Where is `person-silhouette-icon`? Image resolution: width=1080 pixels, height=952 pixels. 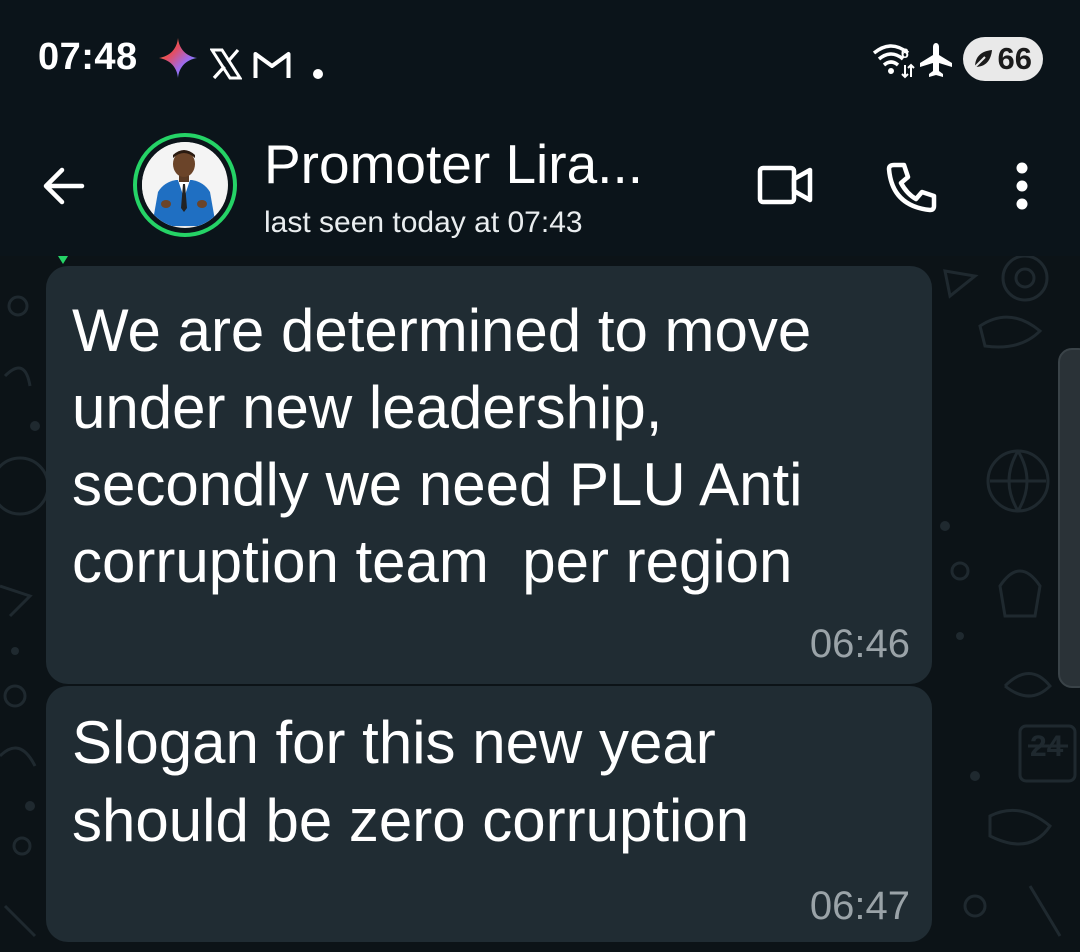
person-silhouette-icon is located at coordinates (184, 184).